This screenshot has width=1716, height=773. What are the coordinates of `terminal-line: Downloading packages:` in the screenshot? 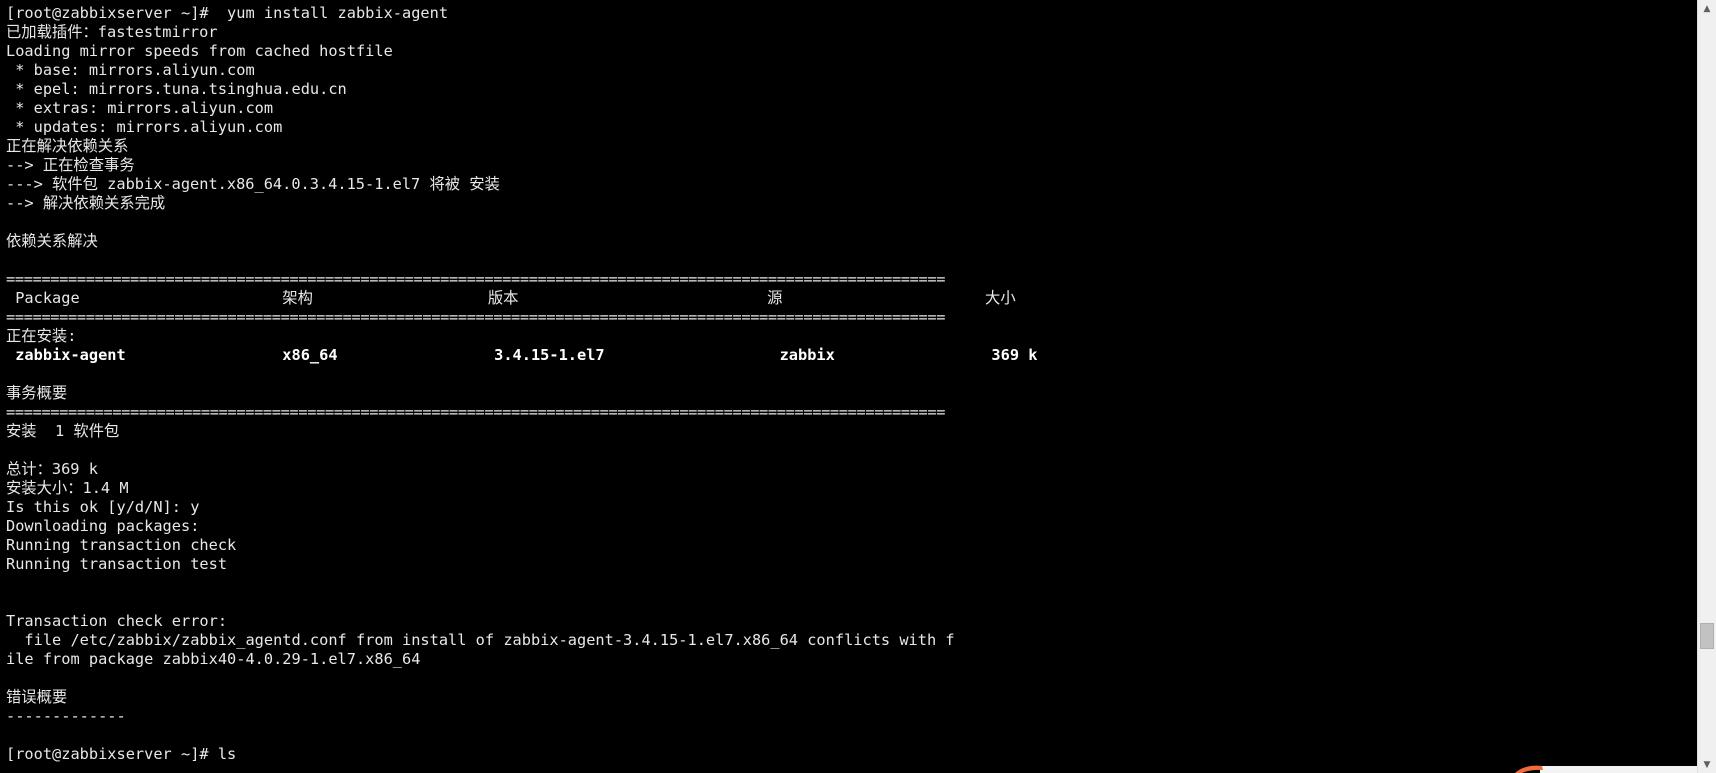 It's located at (103, 526).